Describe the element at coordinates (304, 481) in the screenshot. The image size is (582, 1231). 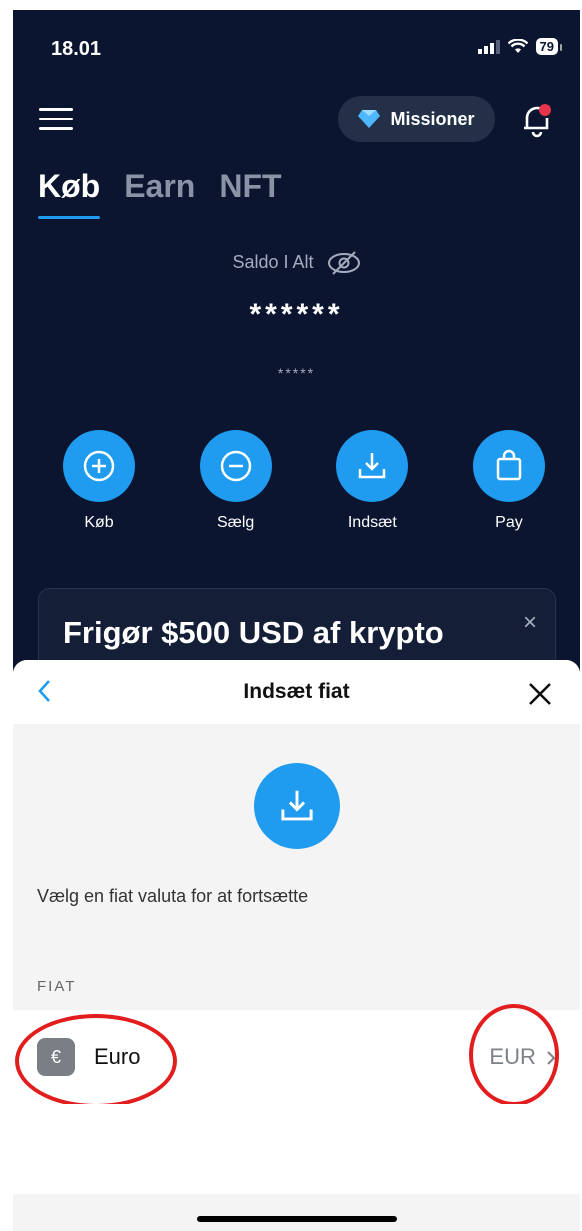
I see `quick-actions: Køb Sælg Indsæt Pay` at that location.